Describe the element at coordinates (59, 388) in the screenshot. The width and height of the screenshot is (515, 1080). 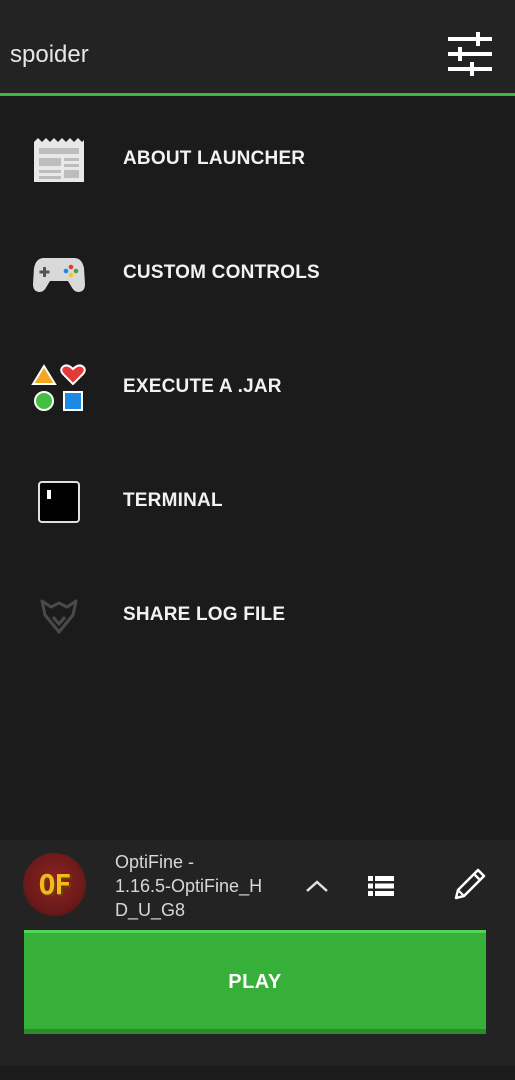
I see `shapes-icon` at that location.